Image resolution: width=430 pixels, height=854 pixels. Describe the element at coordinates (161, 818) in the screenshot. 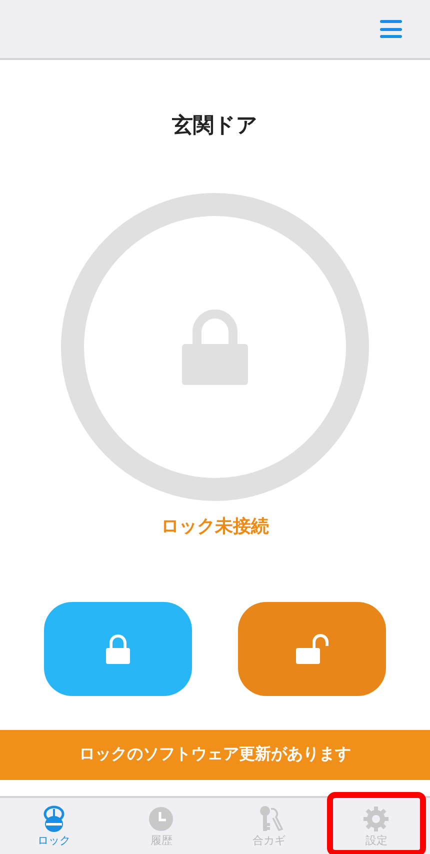

I see `clock-icon` at that location.